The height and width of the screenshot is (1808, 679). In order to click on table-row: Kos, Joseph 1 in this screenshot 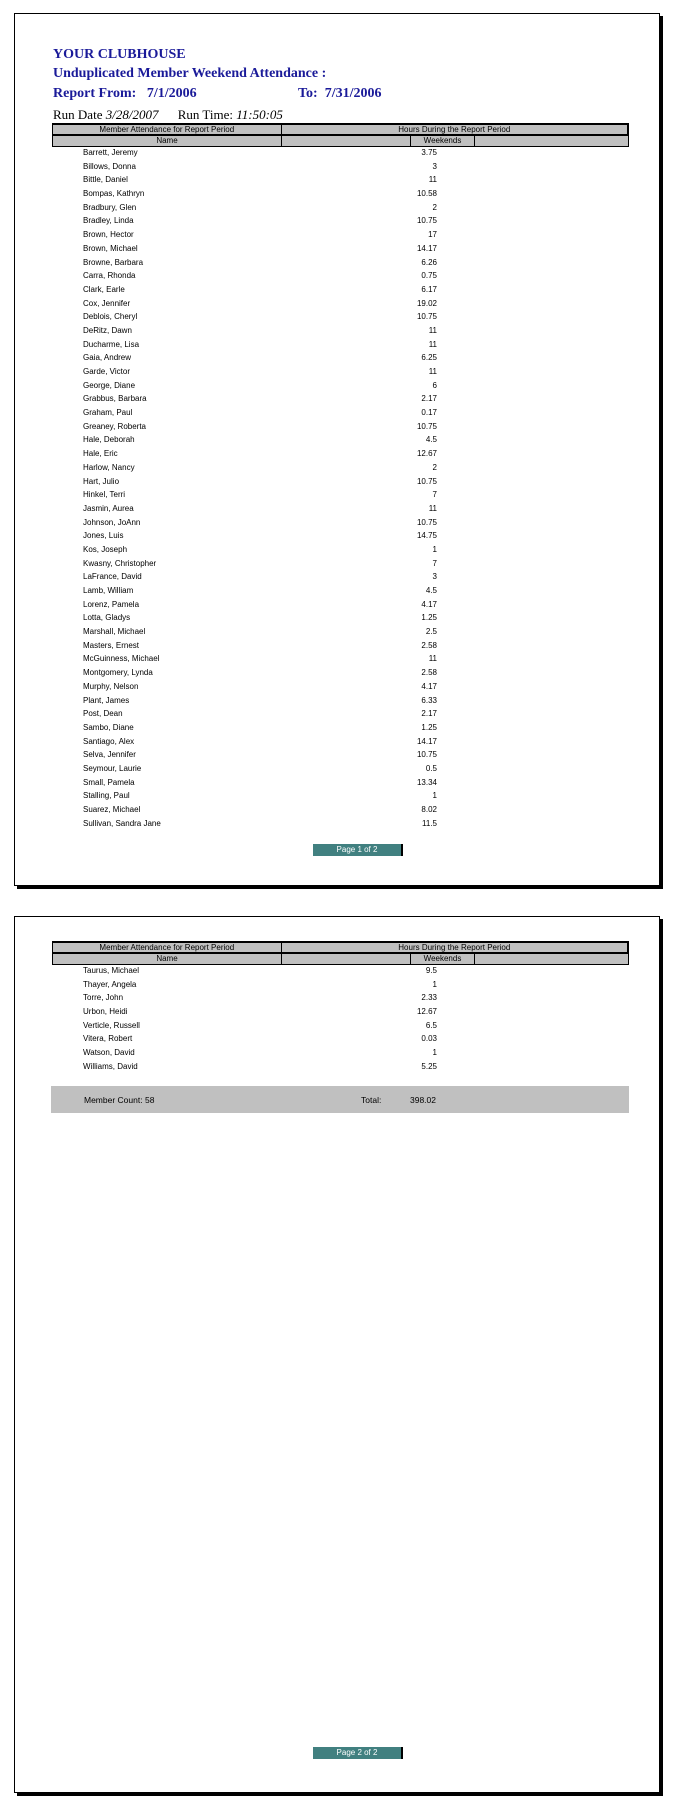, I will do `click(340, 550)`.